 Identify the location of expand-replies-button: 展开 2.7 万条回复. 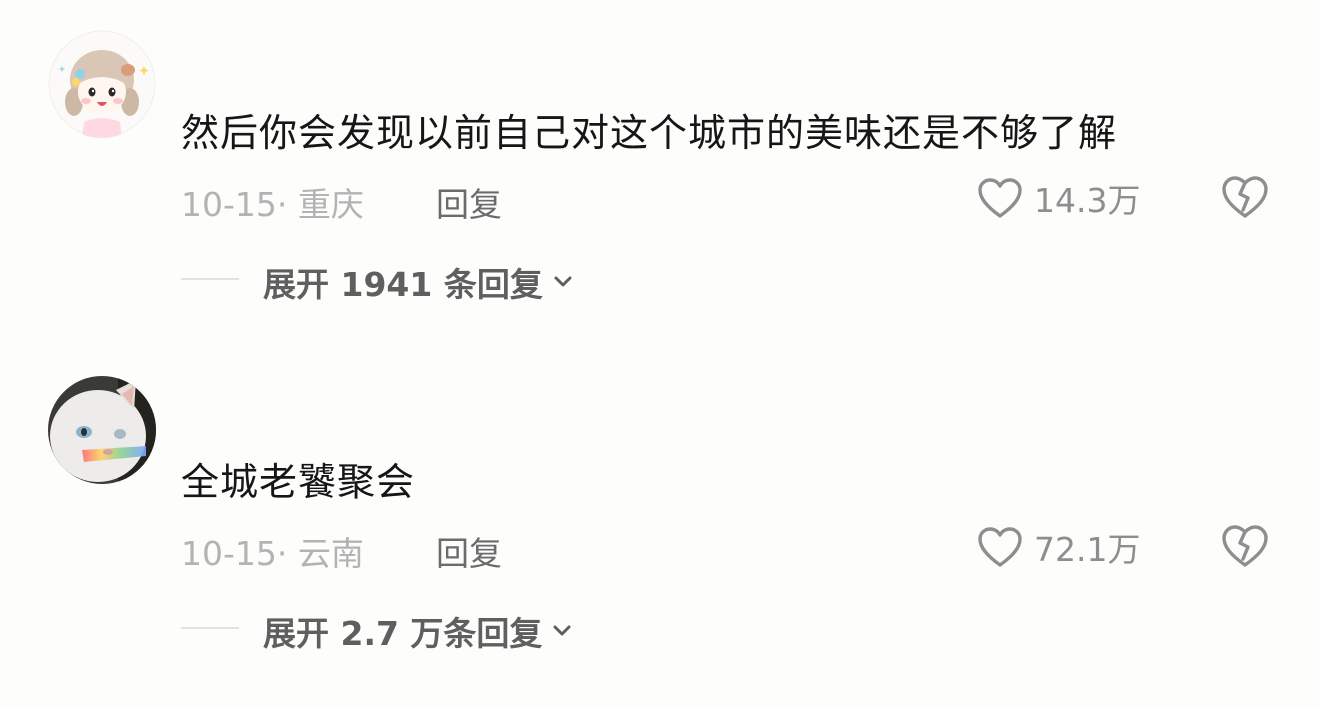
(417, 631).